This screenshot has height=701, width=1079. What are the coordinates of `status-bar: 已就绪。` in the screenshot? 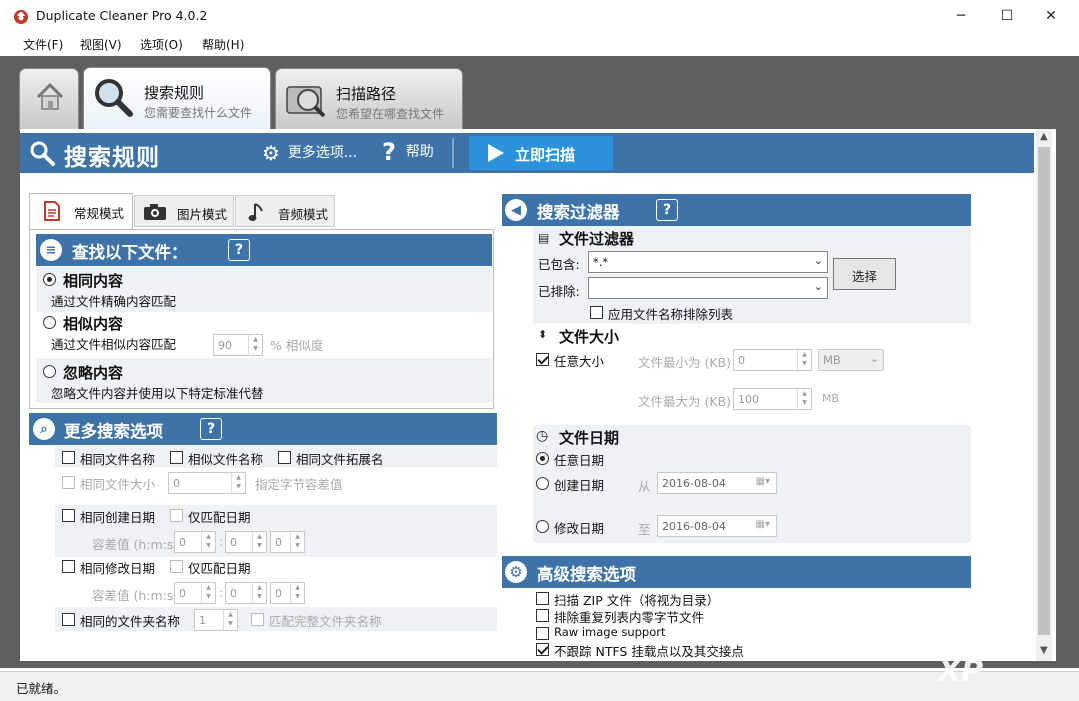 It's located at (539, 686).